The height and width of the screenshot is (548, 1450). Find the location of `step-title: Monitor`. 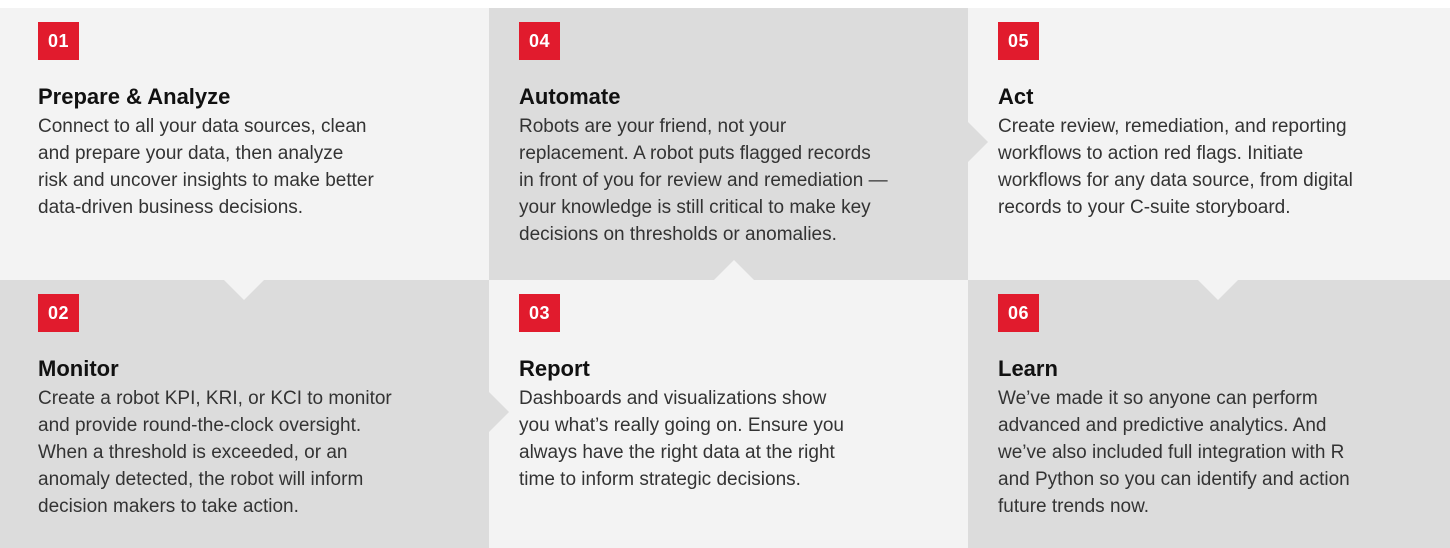

step-title: Monitor is located at coordinates (78, 368).